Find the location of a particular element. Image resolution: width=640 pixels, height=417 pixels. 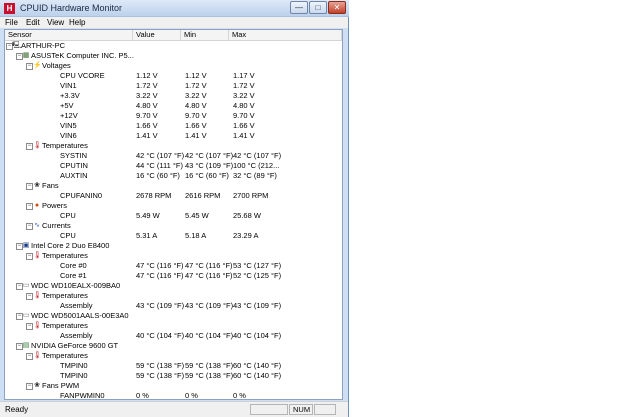

sensor-name: Temperatures is located at coordinates (65, 255).